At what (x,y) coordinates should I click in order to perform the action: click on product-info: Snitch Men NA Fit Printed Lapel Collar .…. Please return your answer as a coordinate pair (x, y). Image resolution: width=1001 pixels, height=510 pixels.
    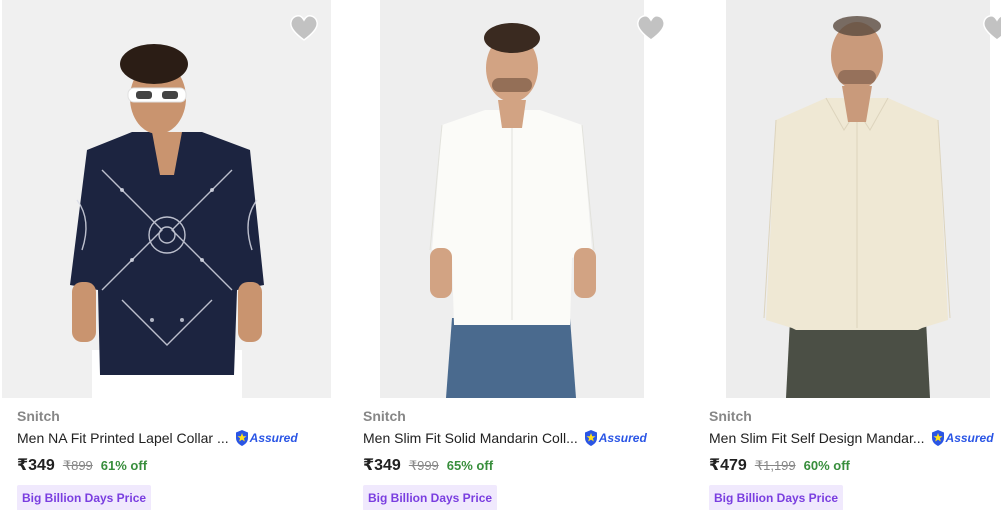
    Looking at the image, I should click on (173, 458).